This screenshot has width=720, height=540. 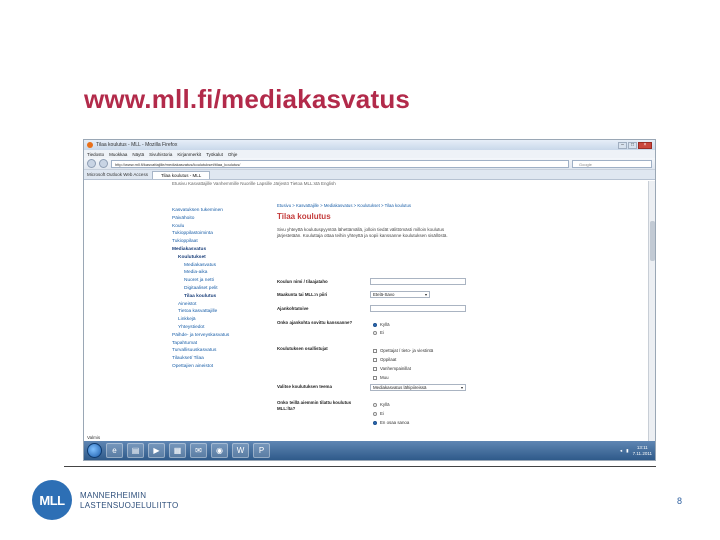 I want to click on sidebar-item: Tukioppilastoiminta, so click(x=222, y=234).